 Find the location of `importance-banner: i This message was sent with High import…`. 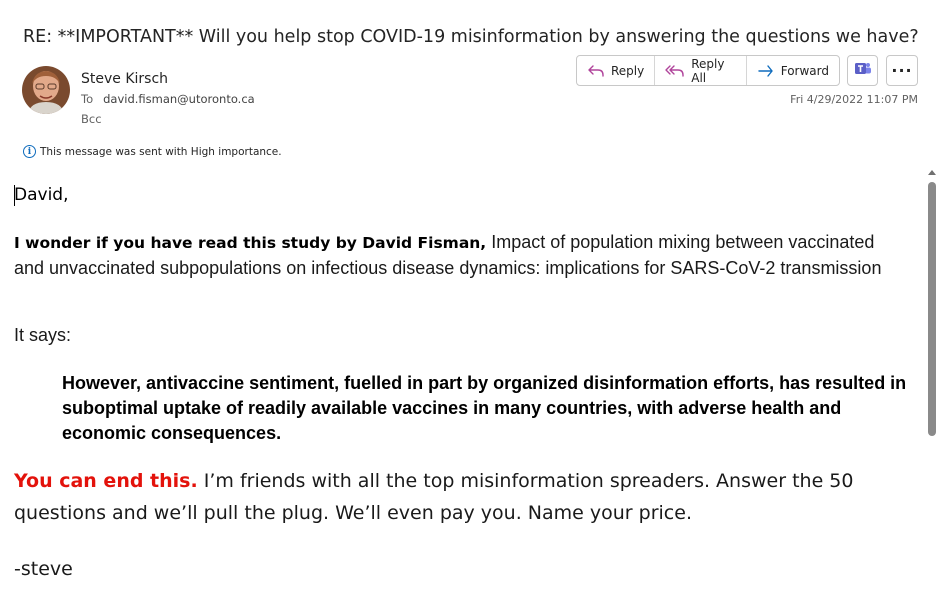

importance-banner: i This message was sent with High import… is located at coordinates (152, 151).